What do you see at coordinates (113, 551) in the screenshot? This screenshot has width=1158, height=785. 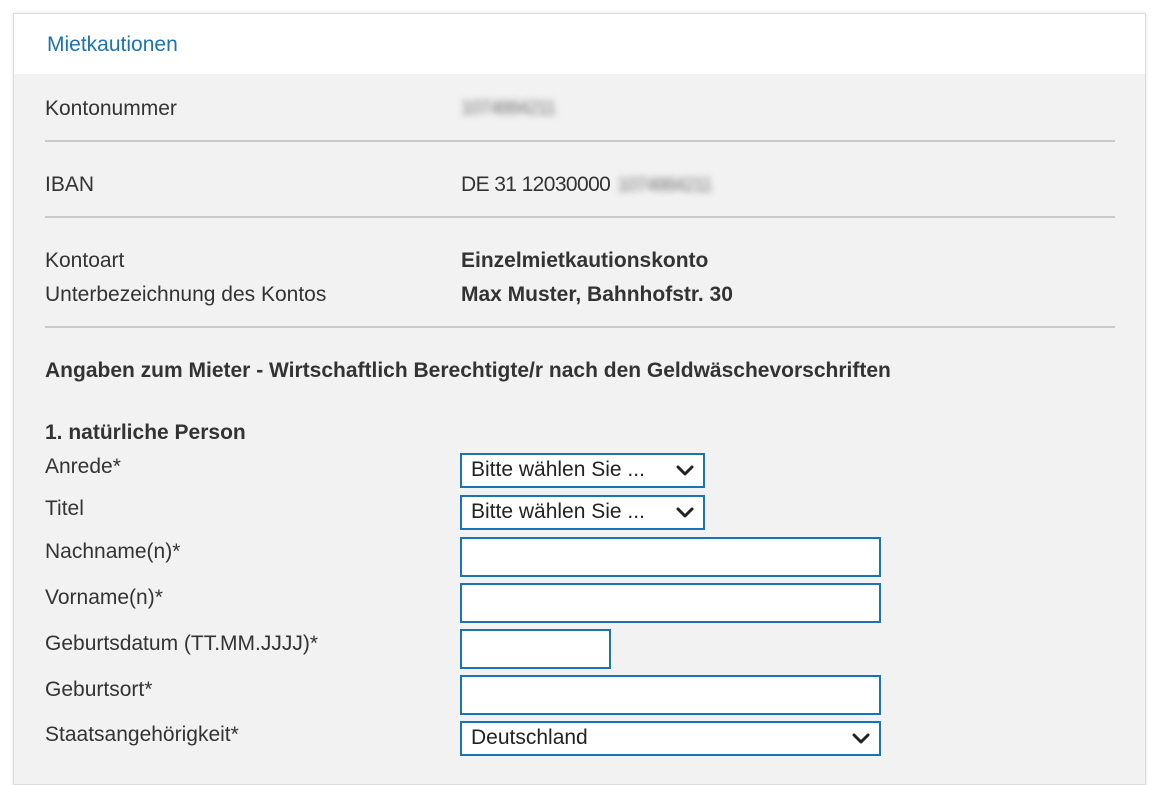 I see `nachname-label: Nachname(n)*` at bounding box center [113, 551].